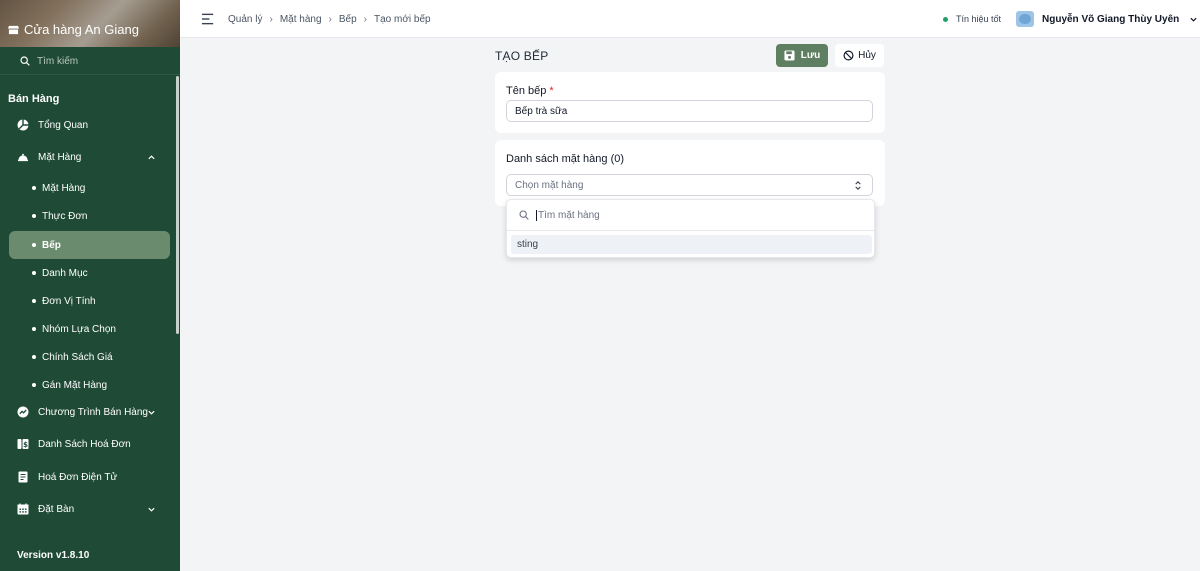 Image resolution: width=1200 pixels, height=571 pixels. What do you see at coordinates (979, 19) in the screenshot?
I see `signal-text: Tín hiệu tốt` at bounding box center [979, 19].